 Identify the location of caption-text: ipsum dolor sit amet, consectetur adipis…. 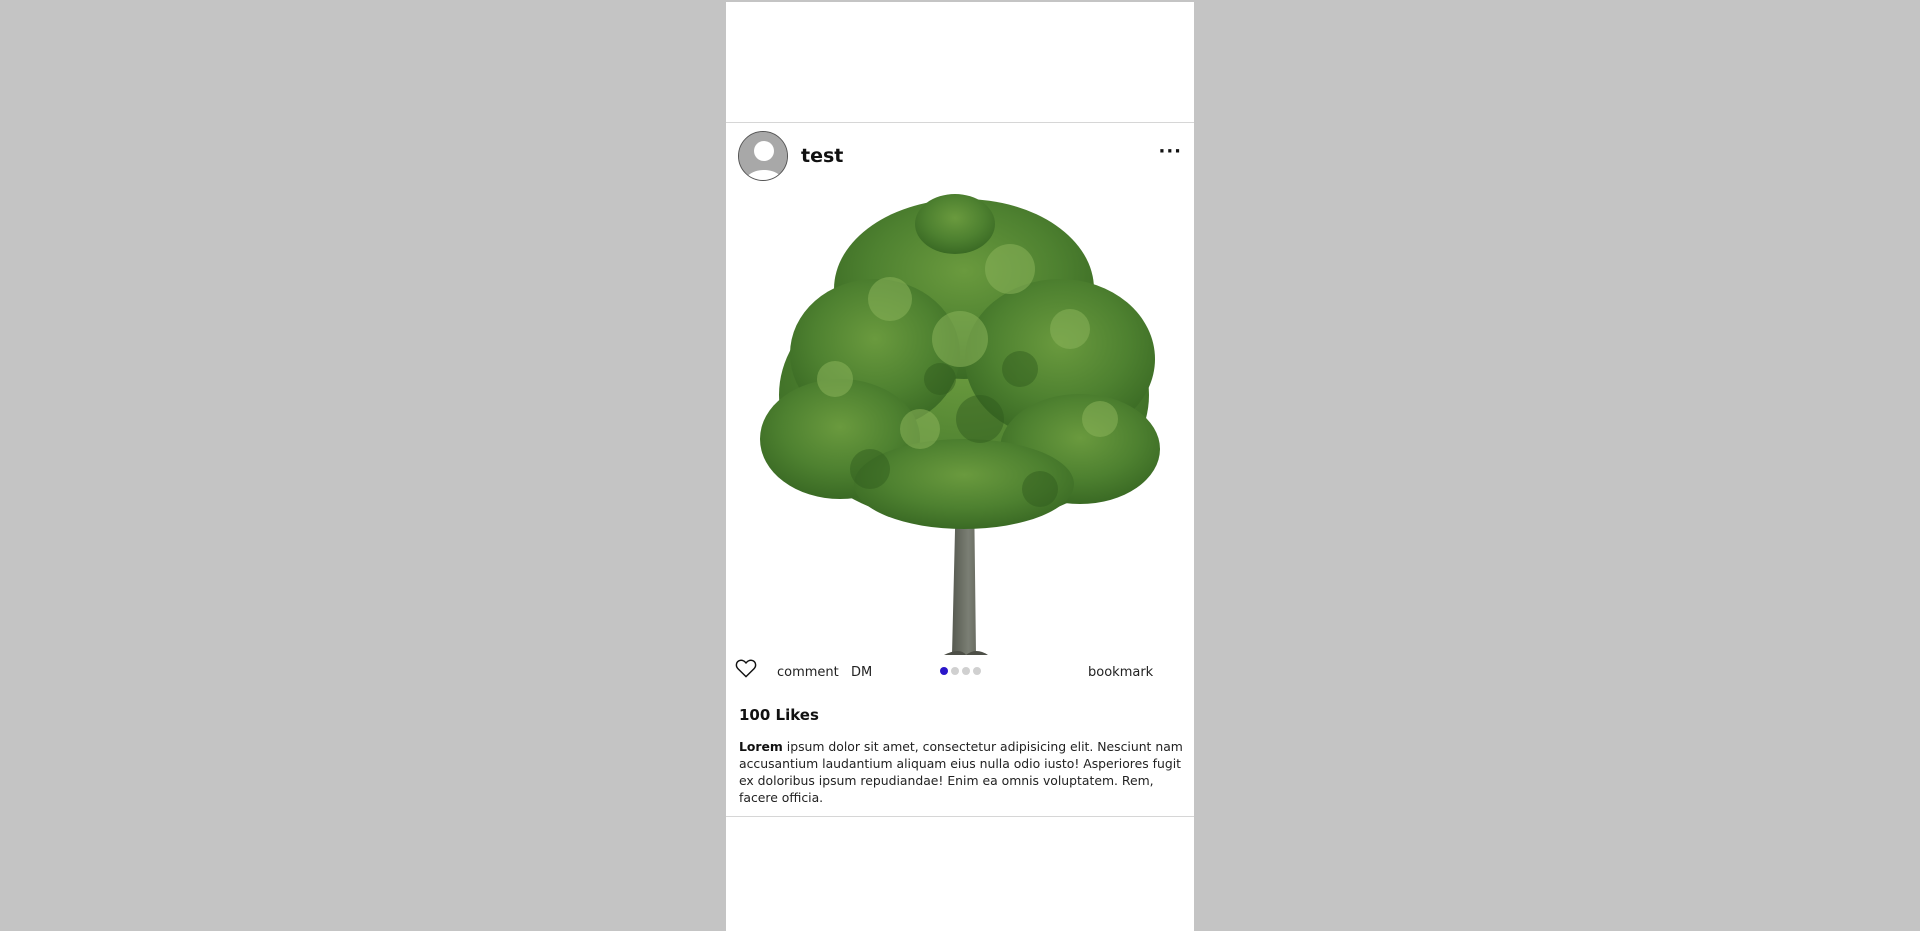
(961, 772).